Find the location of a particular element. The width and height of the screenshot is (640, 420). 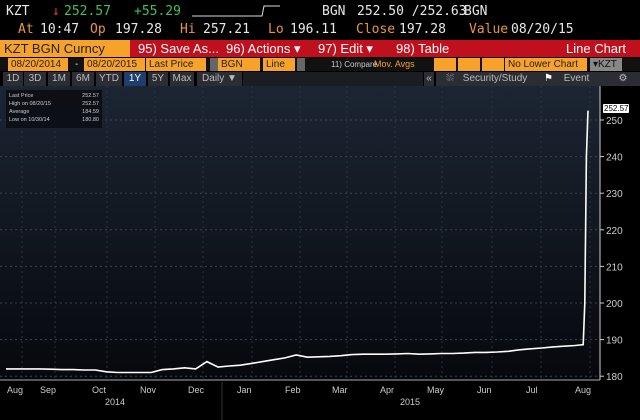

date-dash: - is located at coordinates (77, 64).